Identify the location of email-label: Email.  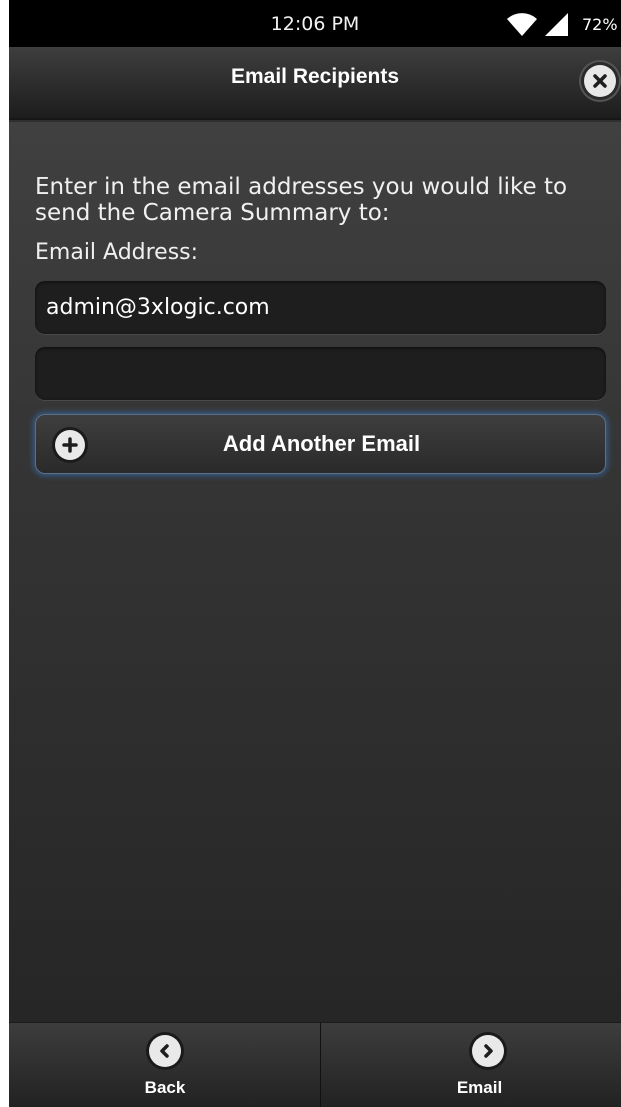
(479, 1087).